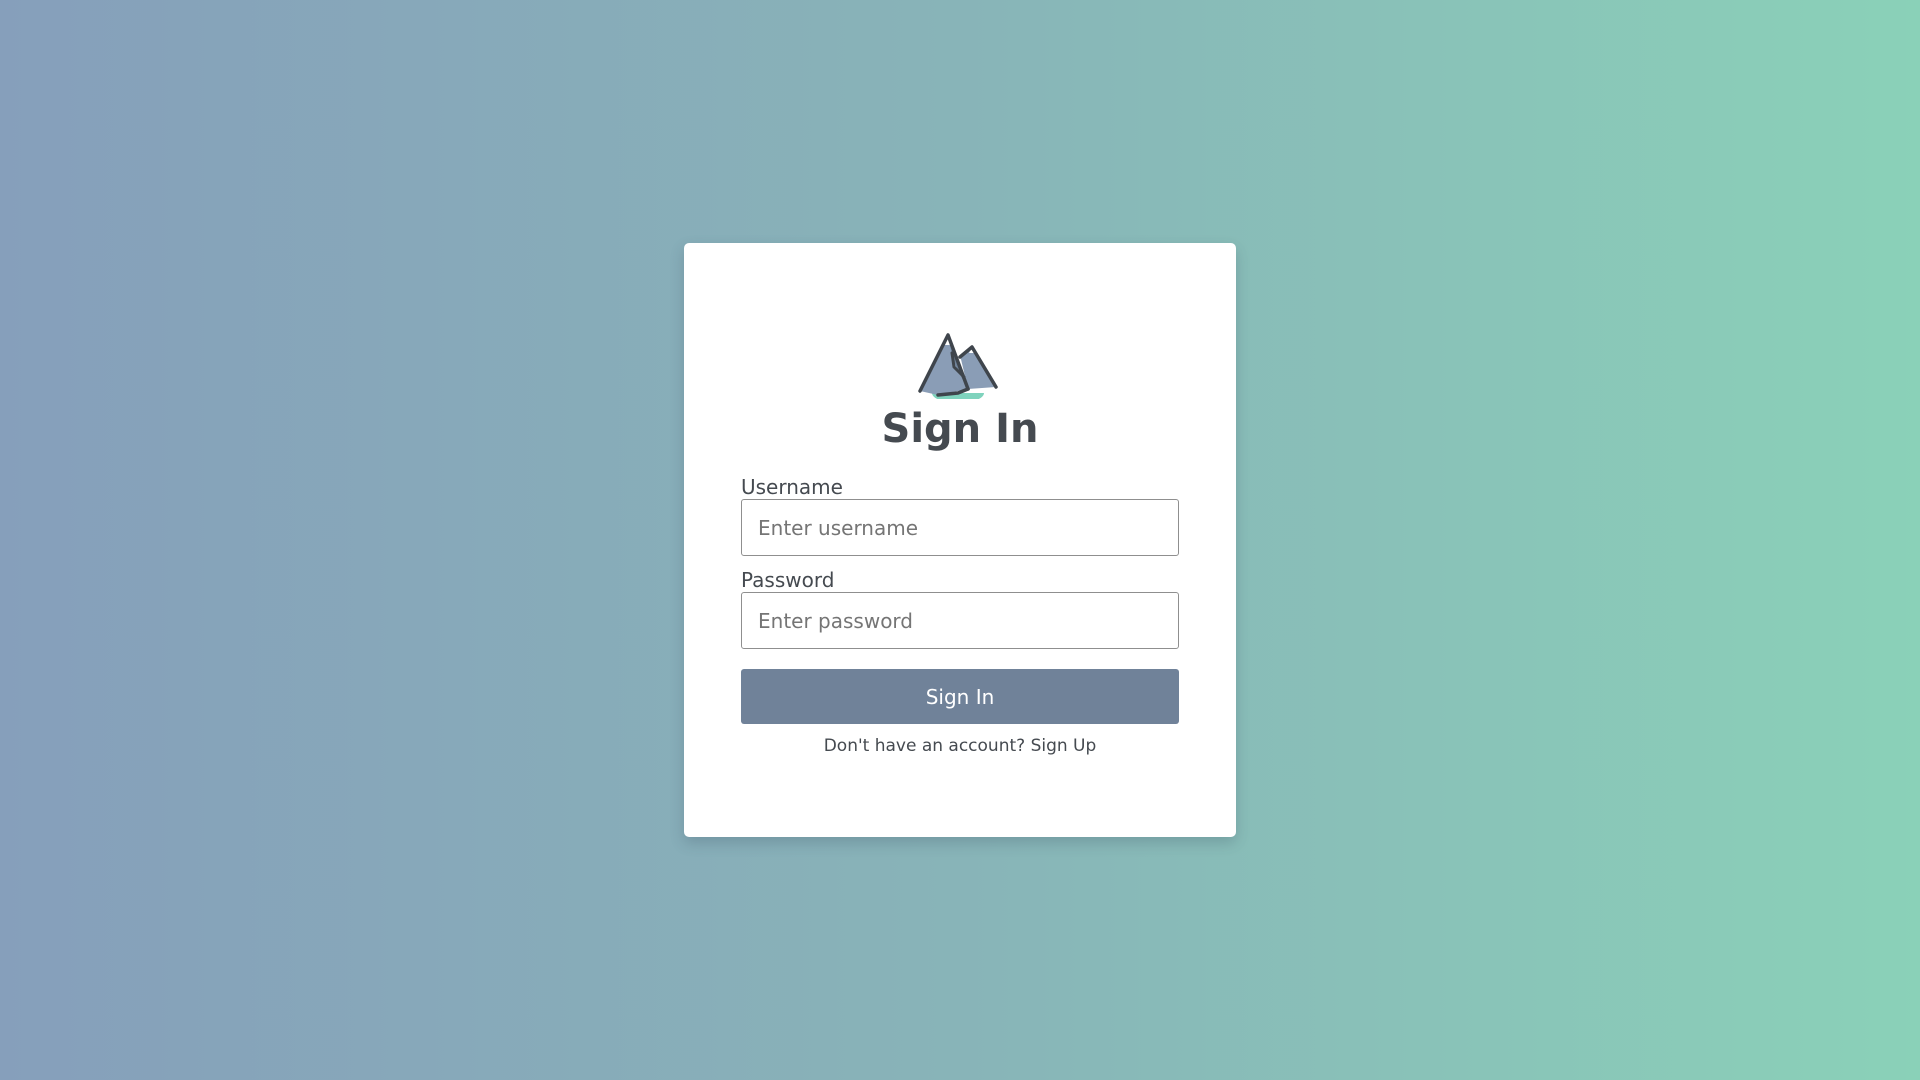 Image resolution: width=1920 pixels, height=1080 pixels. Describe the element at coordinates (1064, 746) in the screenshot. I see `sign-up-link: Sign Up` at that location.